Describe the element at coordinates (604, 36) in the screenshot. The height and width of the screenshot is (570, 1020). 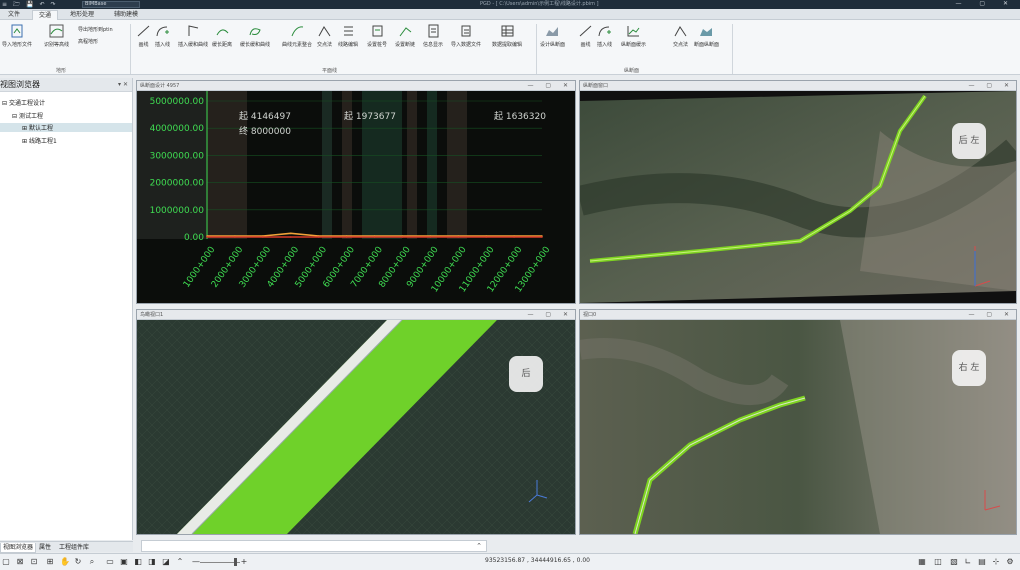
I see `profile-insert-line-button: 插入线` at that location.